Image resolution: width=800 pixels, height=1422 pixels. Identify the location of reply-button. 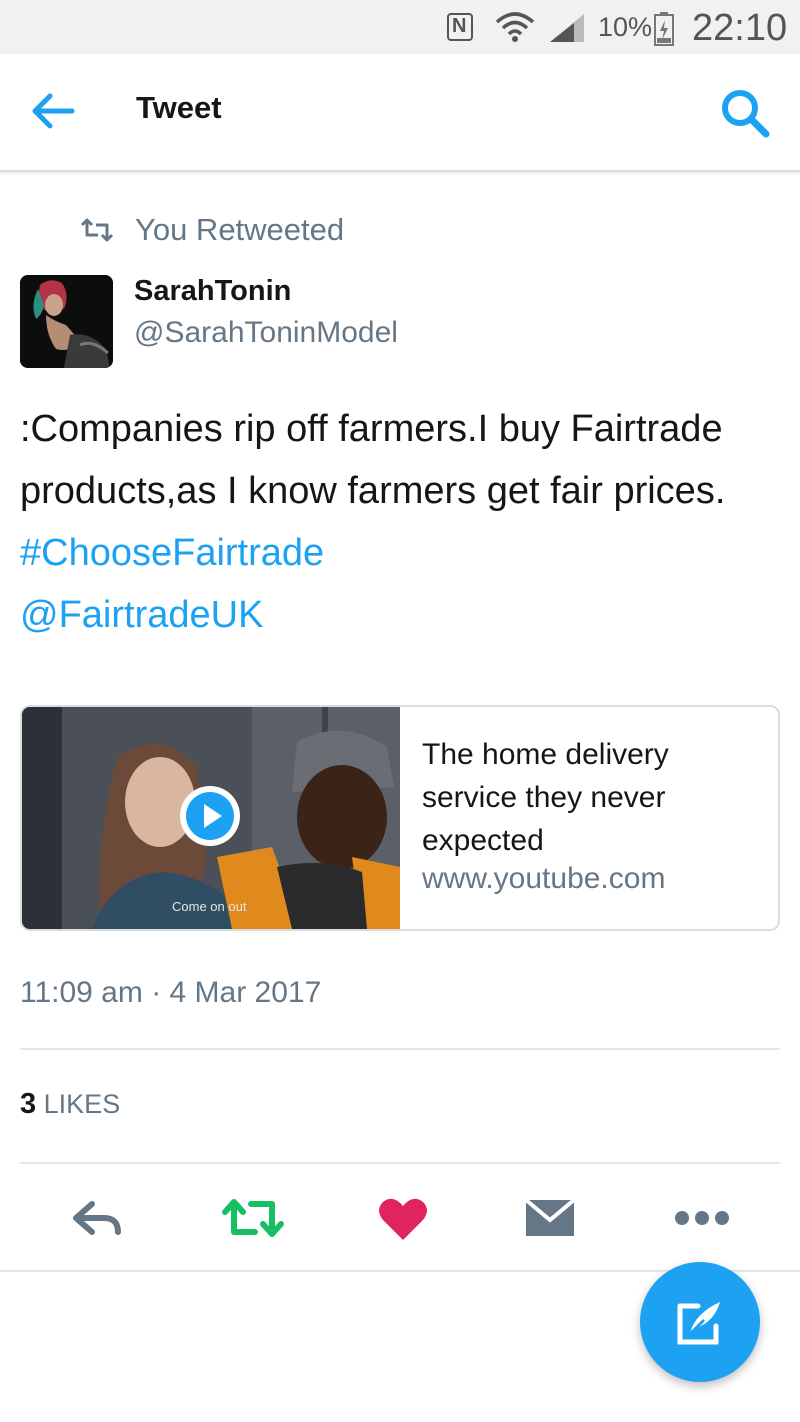
(98, 1218).